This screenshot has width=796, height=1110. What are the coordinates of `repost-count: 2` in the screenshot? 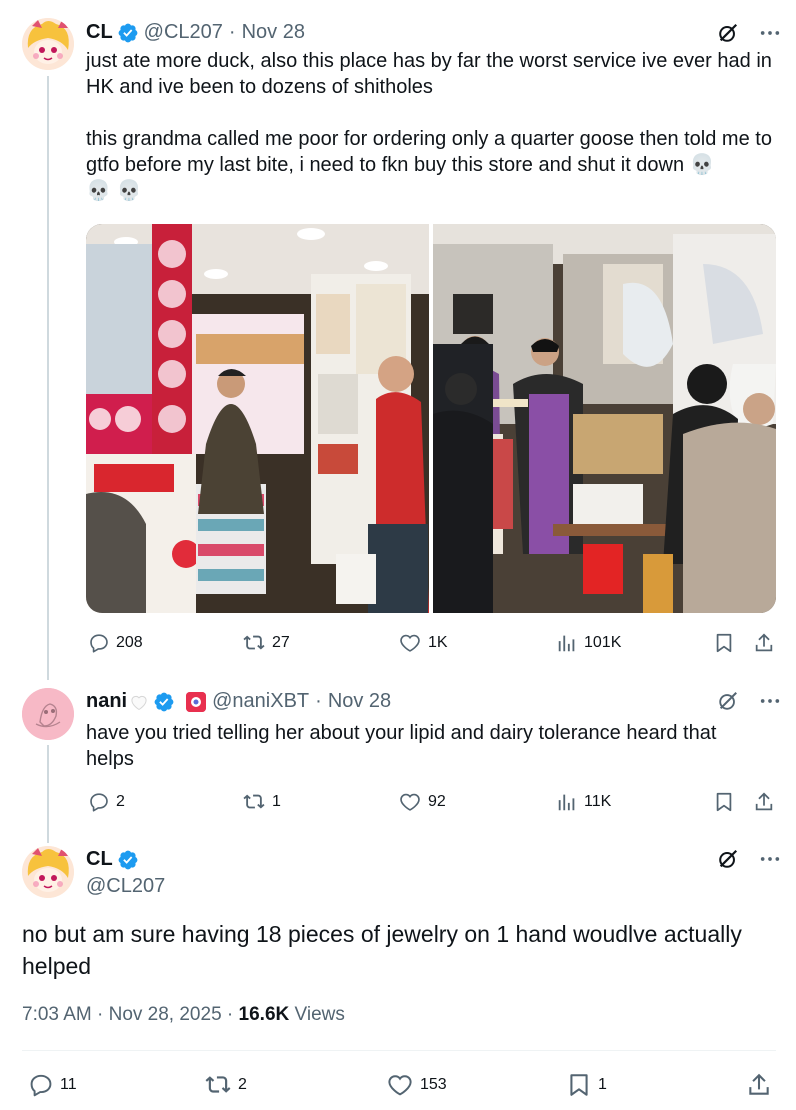 It's located at (242, 1084).